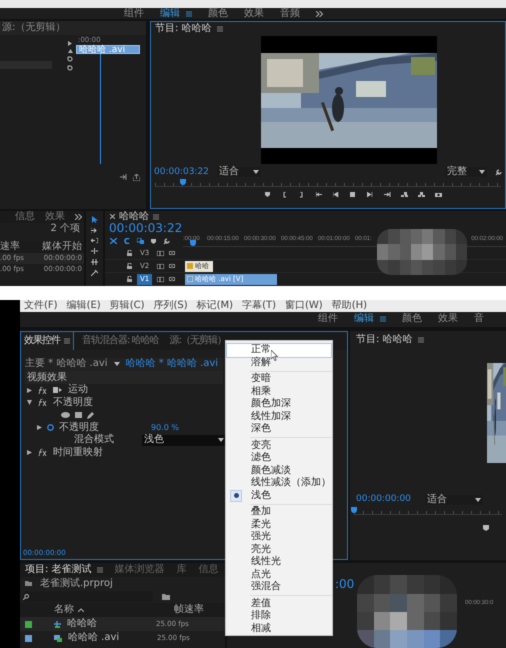  What do you see at coordinates (279, 470) in the screenshot?
I see `menu-item: 颜色减淡` at bounding box center [279, 470].